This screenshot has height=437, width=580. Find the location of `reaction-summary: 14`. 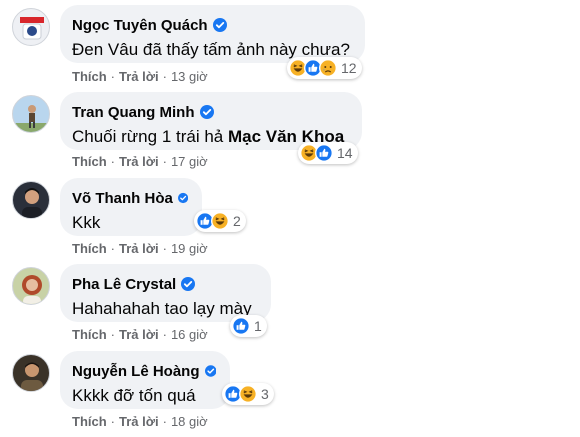

reaction-summary: 14 is located at coordinates (328, 153).